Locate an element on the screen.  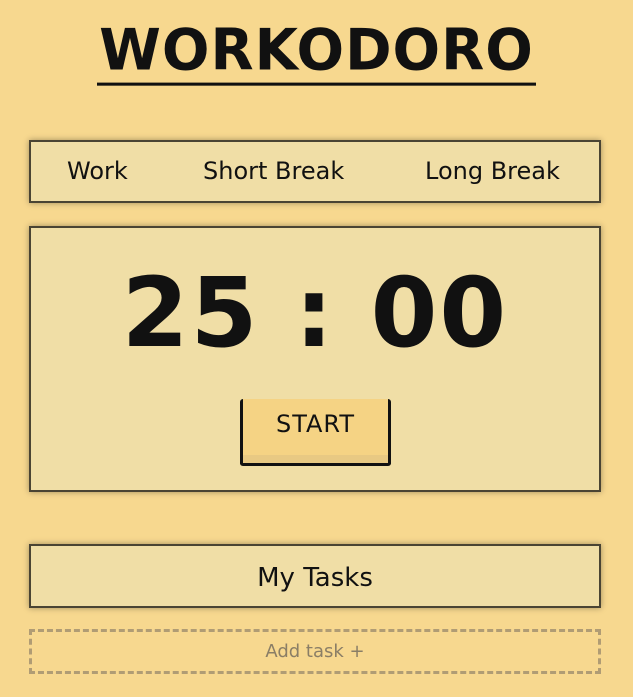
tasks-title: My Tasks is located at coordinates (315, 578).